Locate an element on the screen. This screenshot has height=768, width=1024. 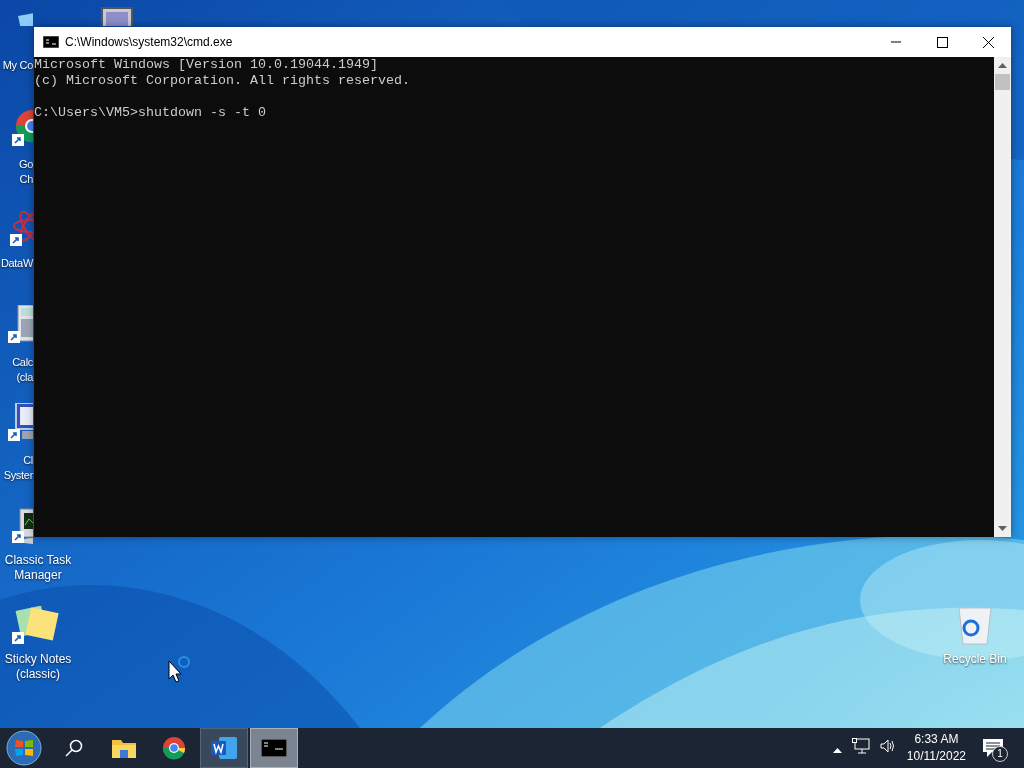
window-title: C:\Windows\system32\cmd.exe is located at coordinates (149, 42).